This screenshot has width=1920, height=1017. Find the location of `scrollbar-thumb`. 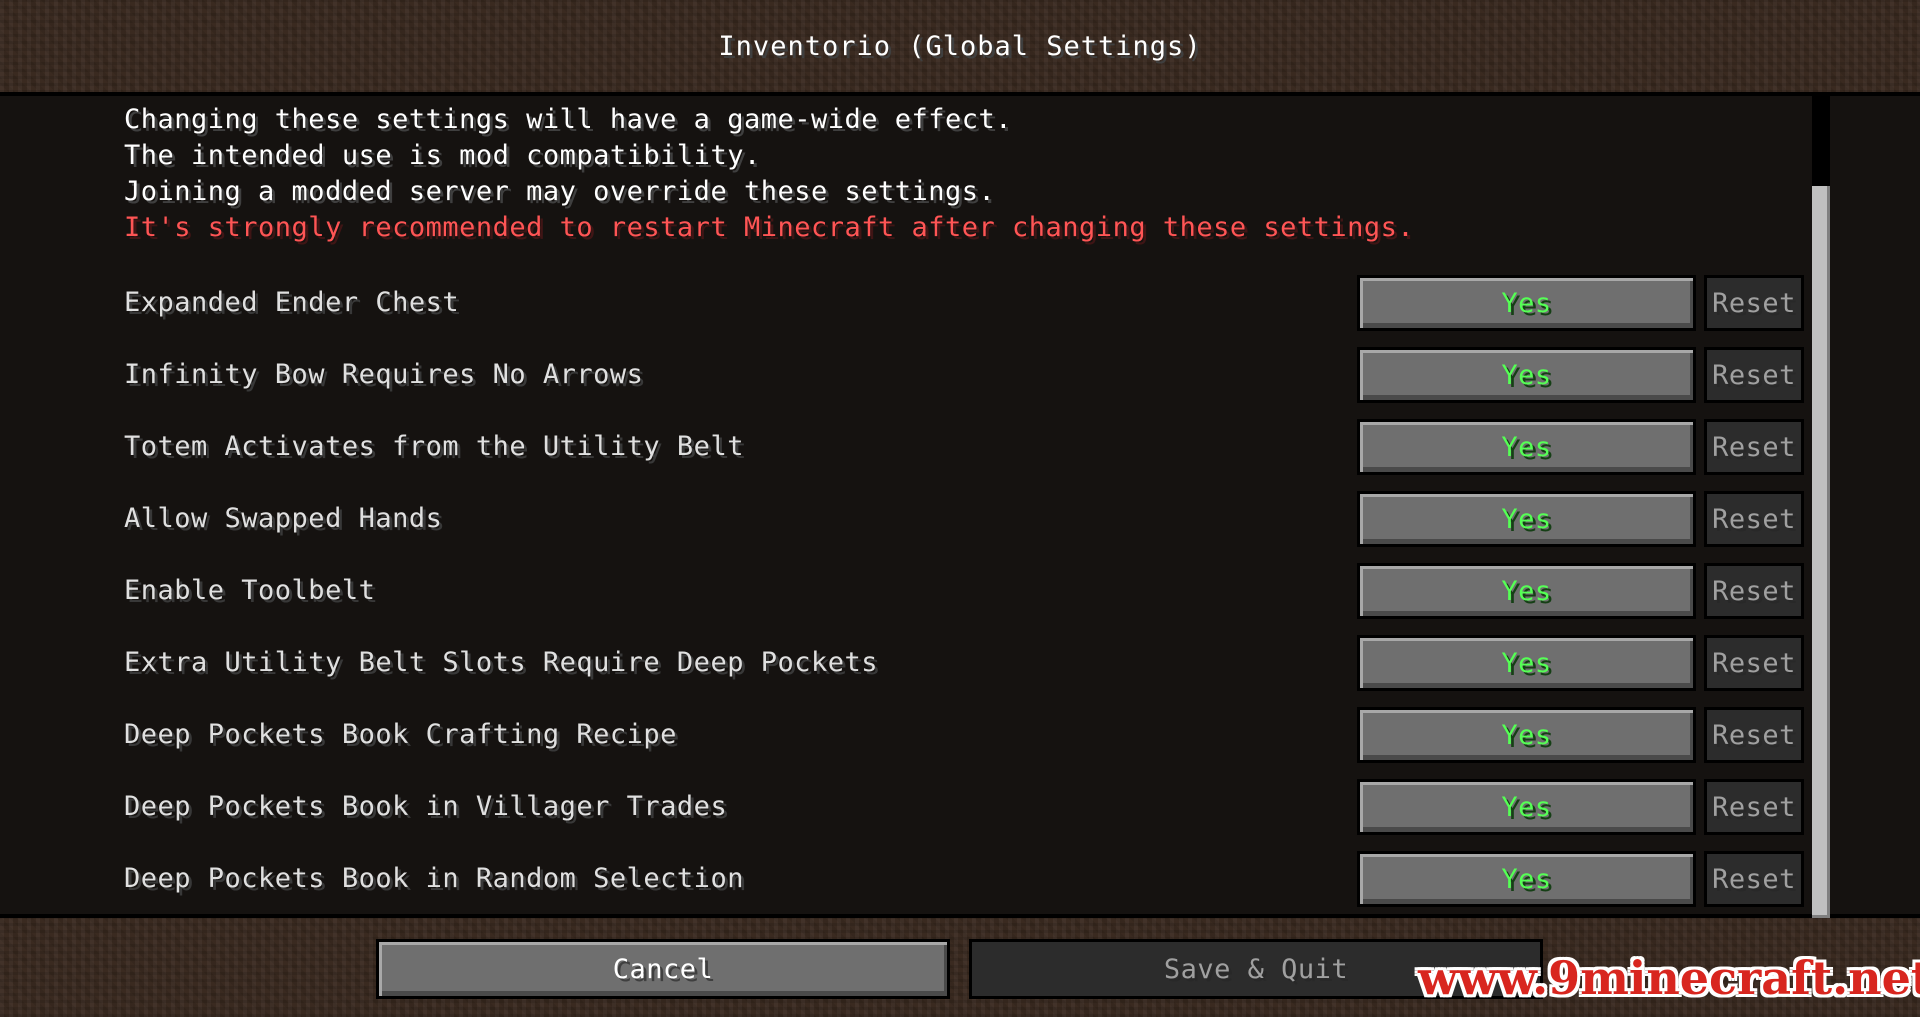

scrollbar-thumb is located at coordinates (1821, 552).